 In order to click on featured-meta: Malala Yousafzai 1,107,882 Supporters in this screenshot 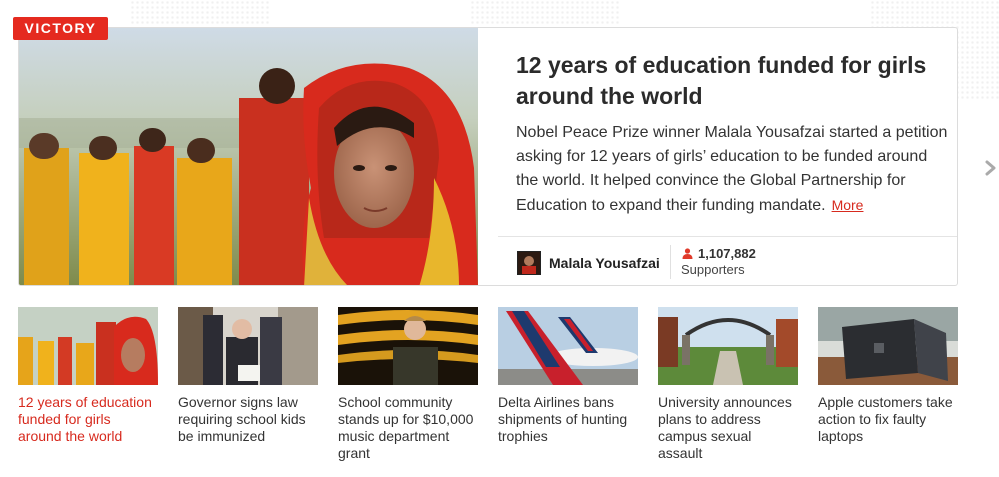, I will do `click(727, 260)`.